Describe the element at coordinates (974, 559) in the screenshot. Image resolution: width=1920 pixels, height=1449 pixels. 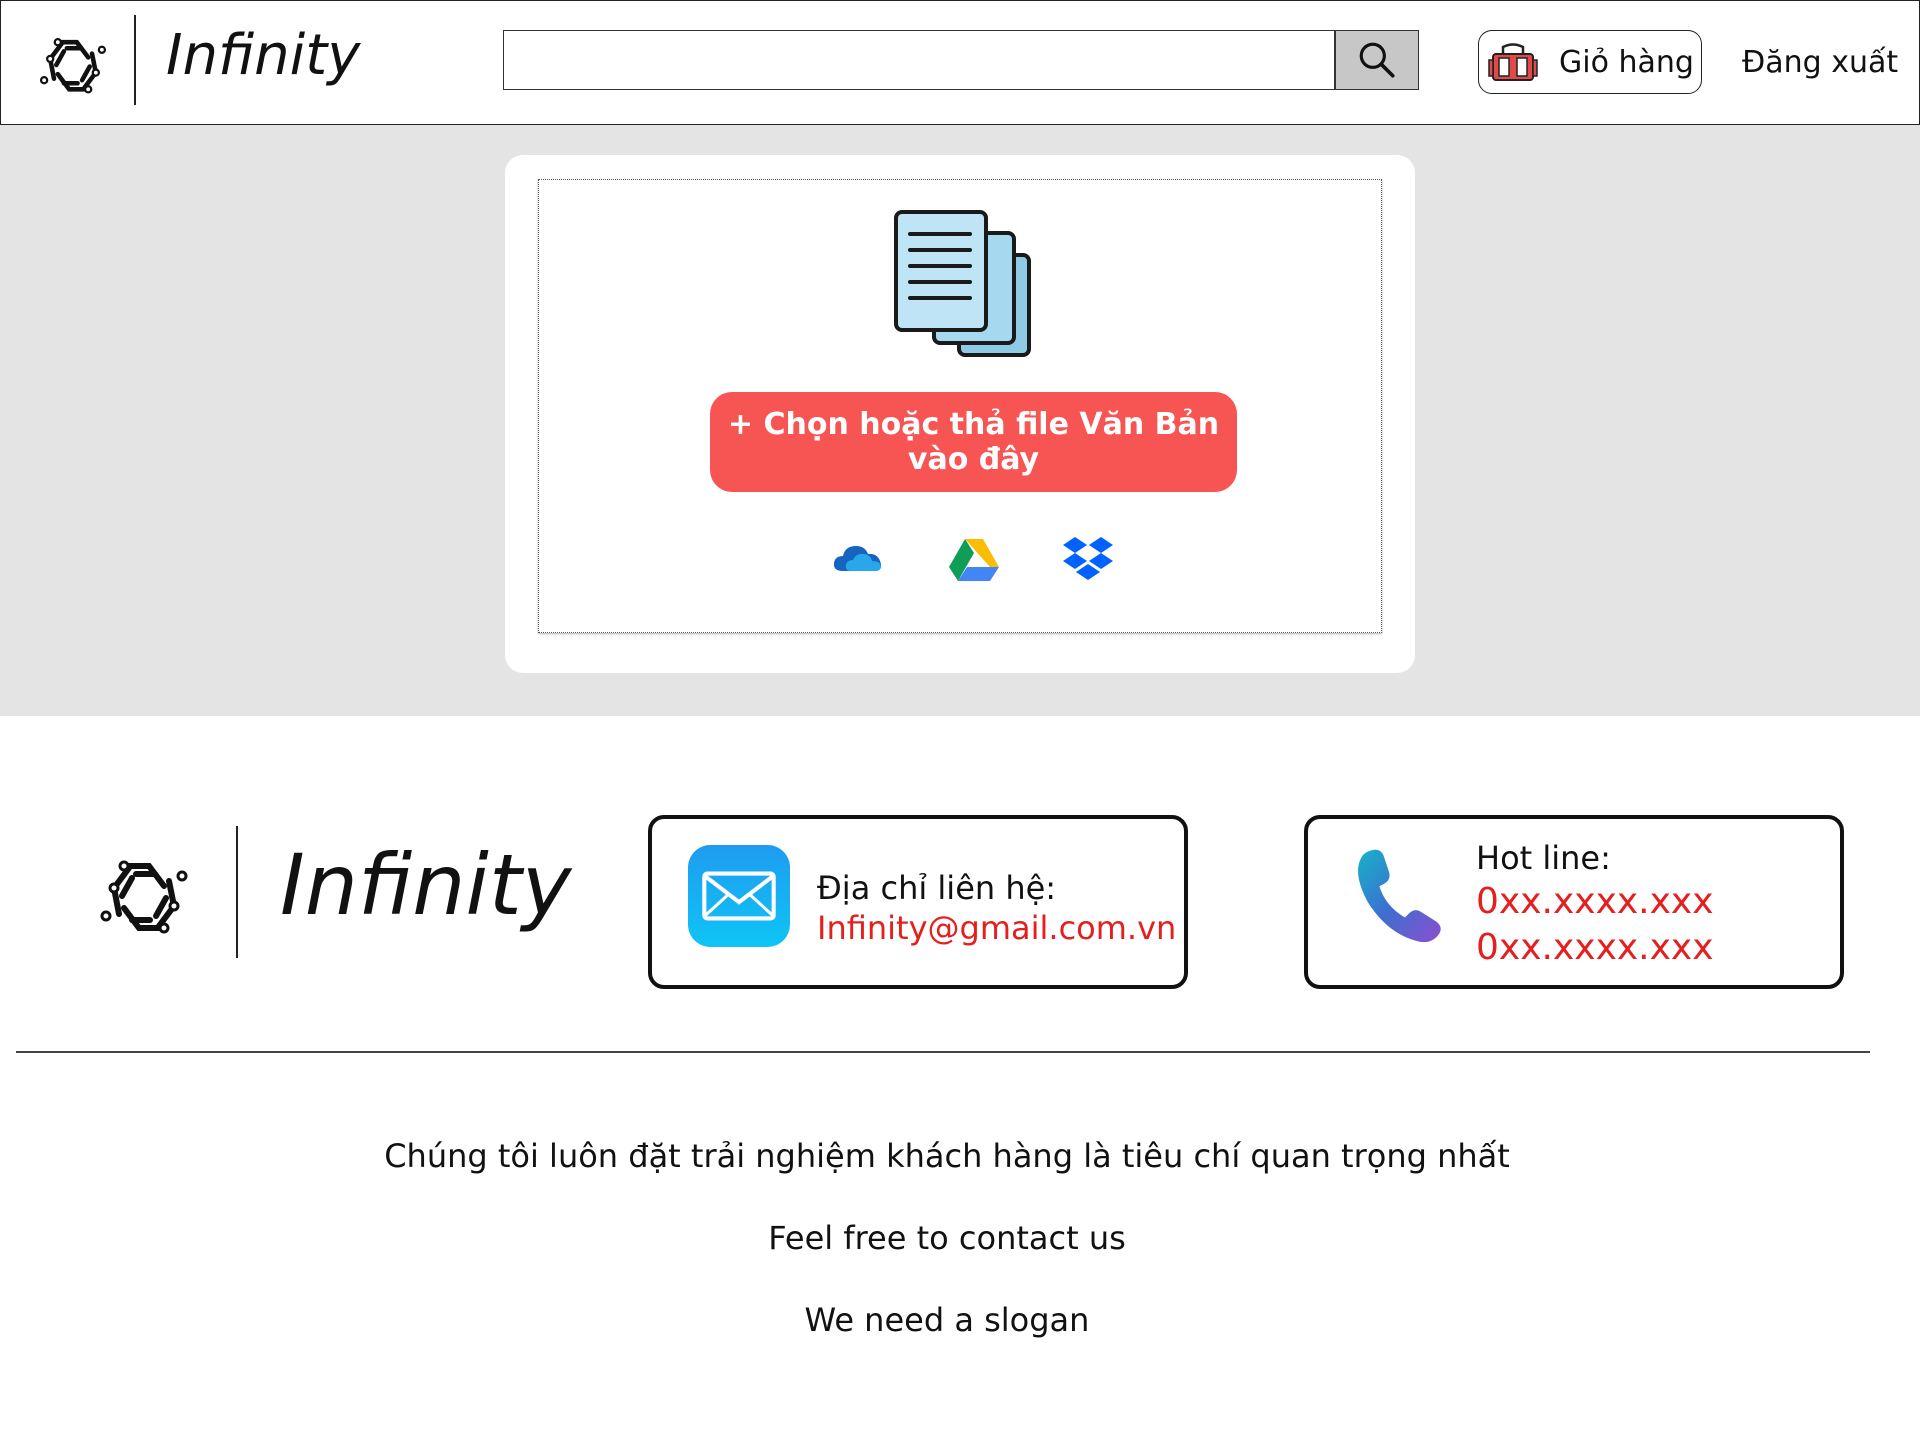
I see `google-drive-icon` at that location.